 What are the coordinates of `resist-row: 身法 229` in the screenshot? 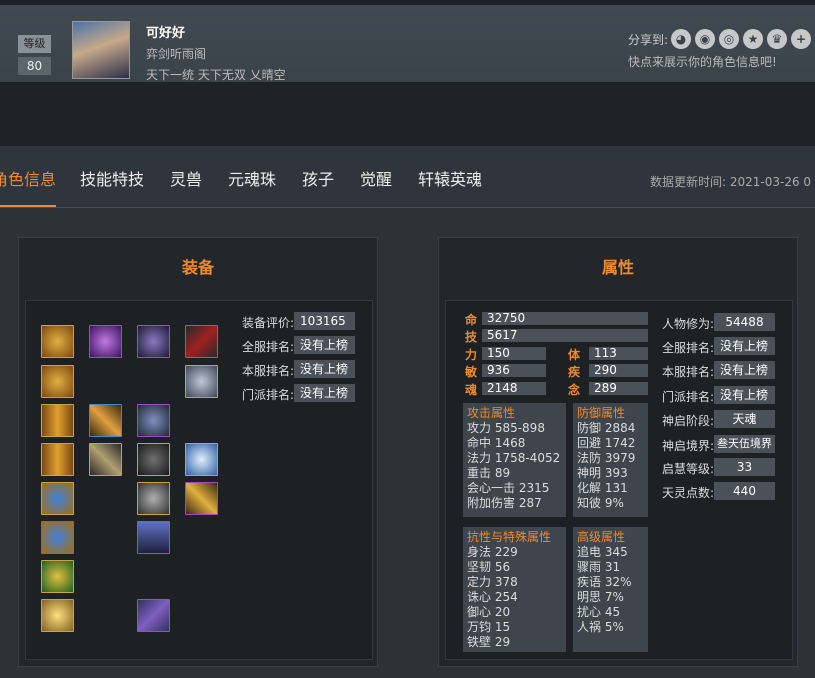 It's located at (492, 552).